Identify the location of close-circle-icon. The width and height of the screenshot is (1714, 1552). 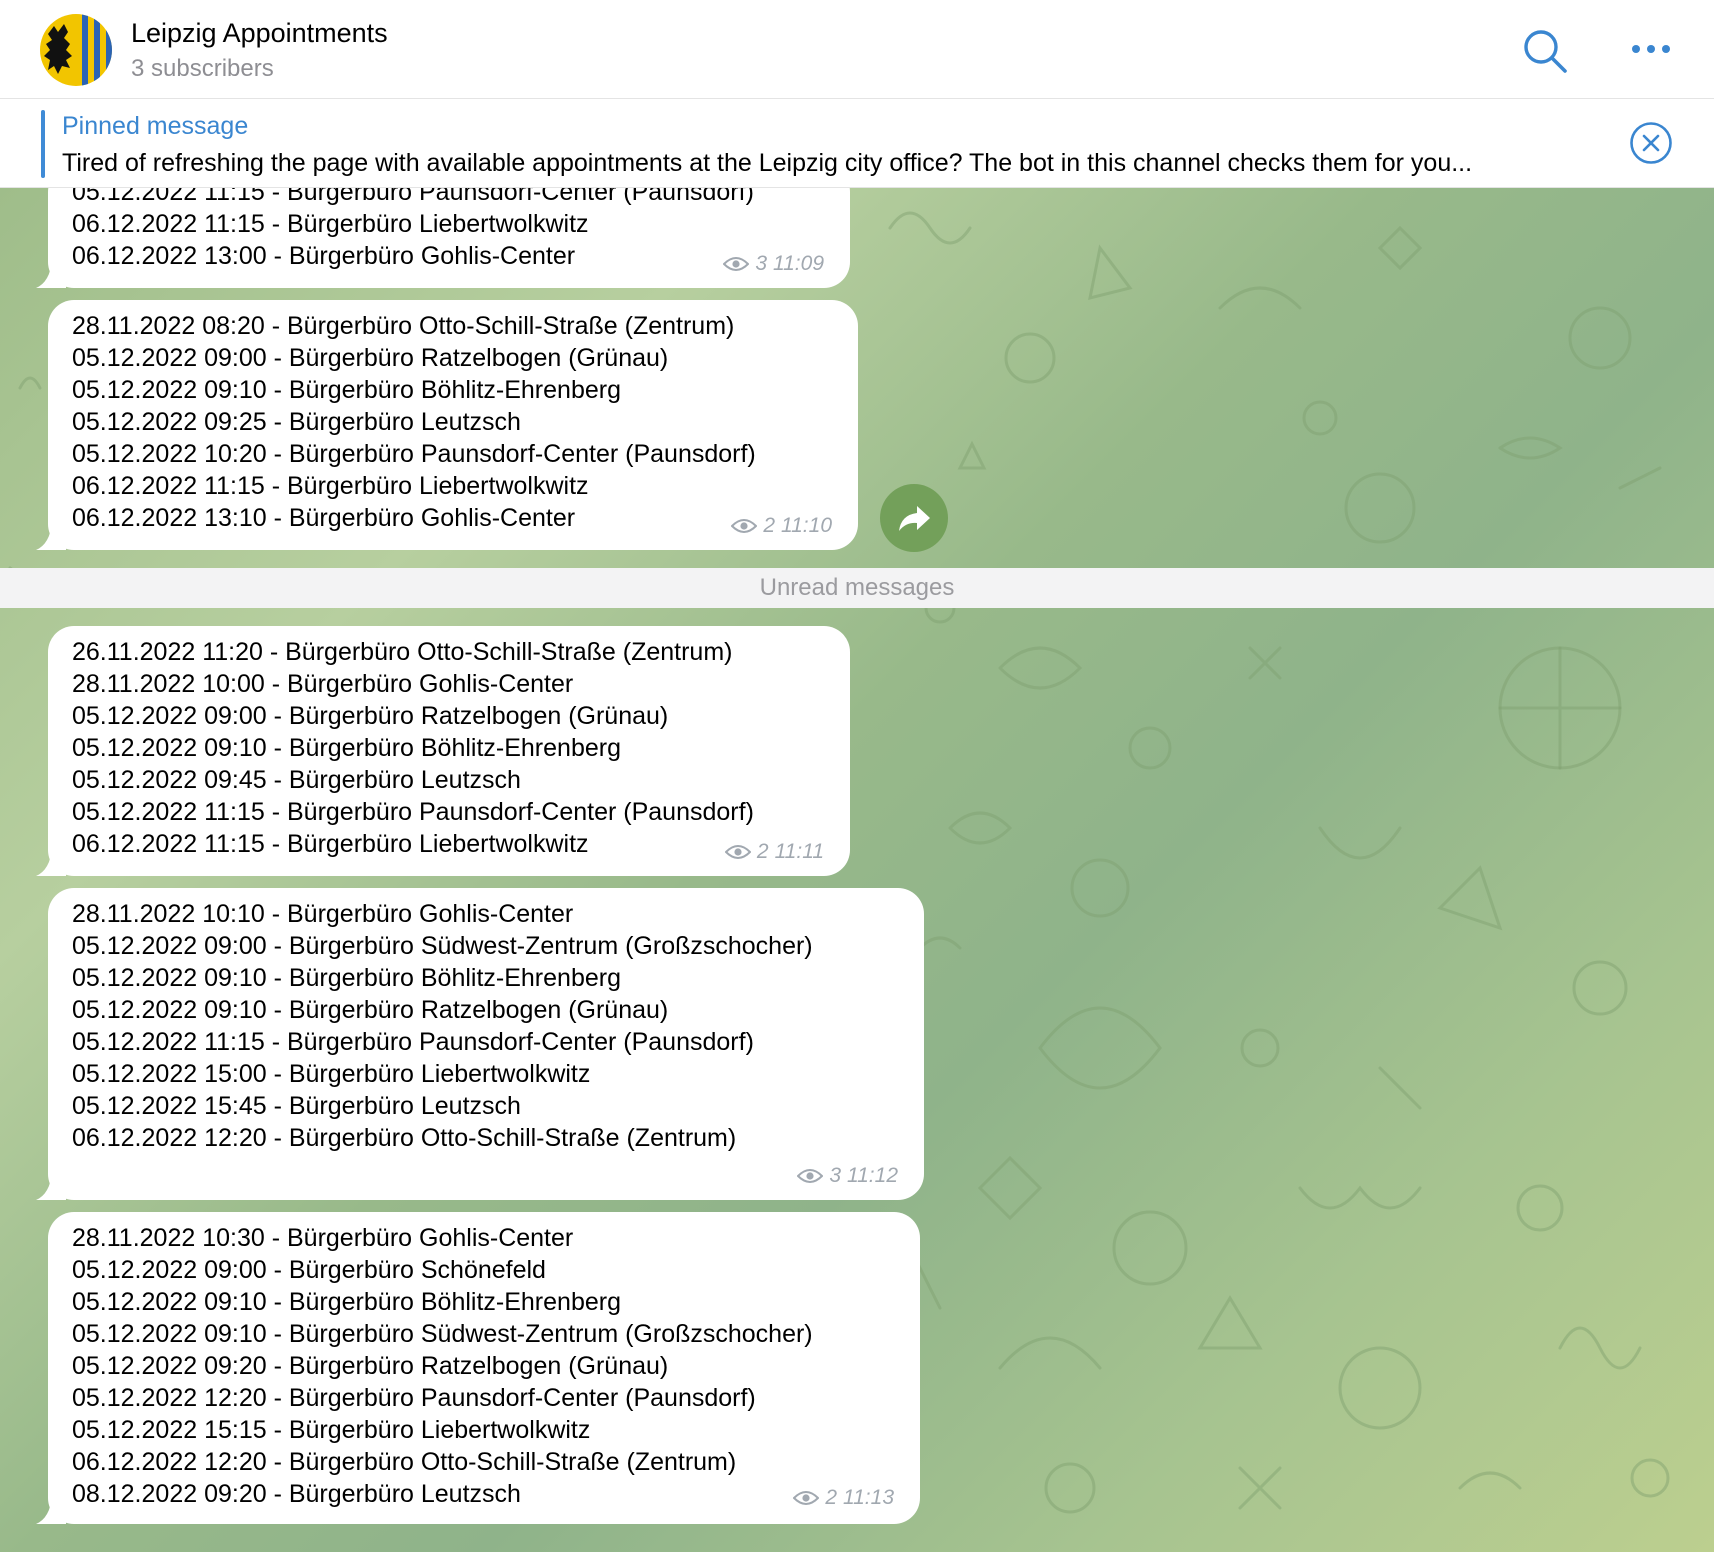
(1651, 143).